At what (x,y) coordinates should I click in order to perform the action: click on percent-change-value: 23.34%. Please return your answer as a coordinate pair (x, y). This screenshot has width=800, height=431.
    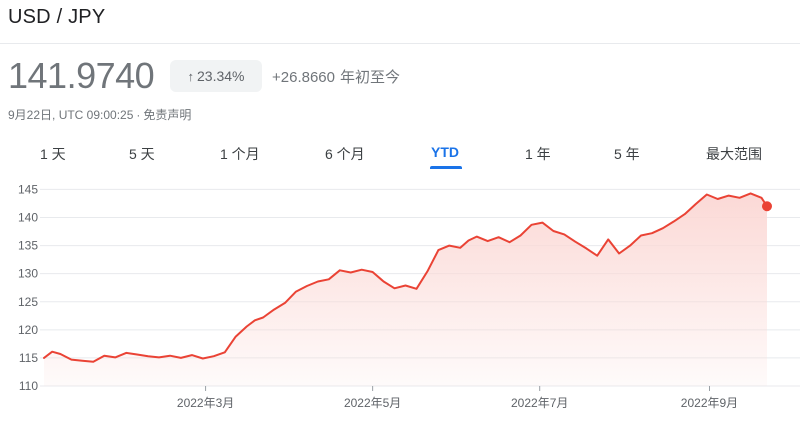
    Looking at the image, I should click on (221, 76).